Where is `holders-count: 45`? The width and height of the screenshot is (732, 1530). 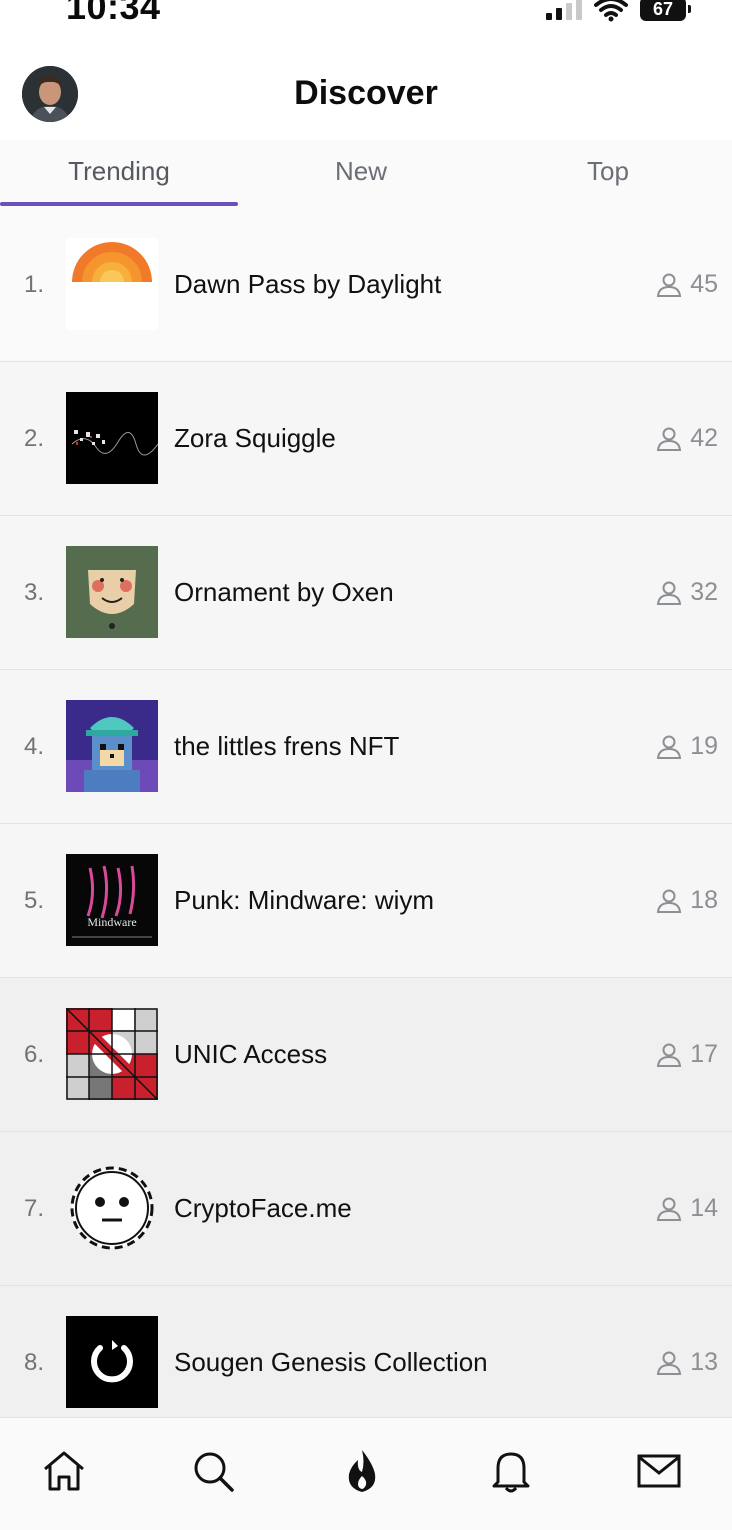 holders-count: 45 is located at coordinates (687, 284).